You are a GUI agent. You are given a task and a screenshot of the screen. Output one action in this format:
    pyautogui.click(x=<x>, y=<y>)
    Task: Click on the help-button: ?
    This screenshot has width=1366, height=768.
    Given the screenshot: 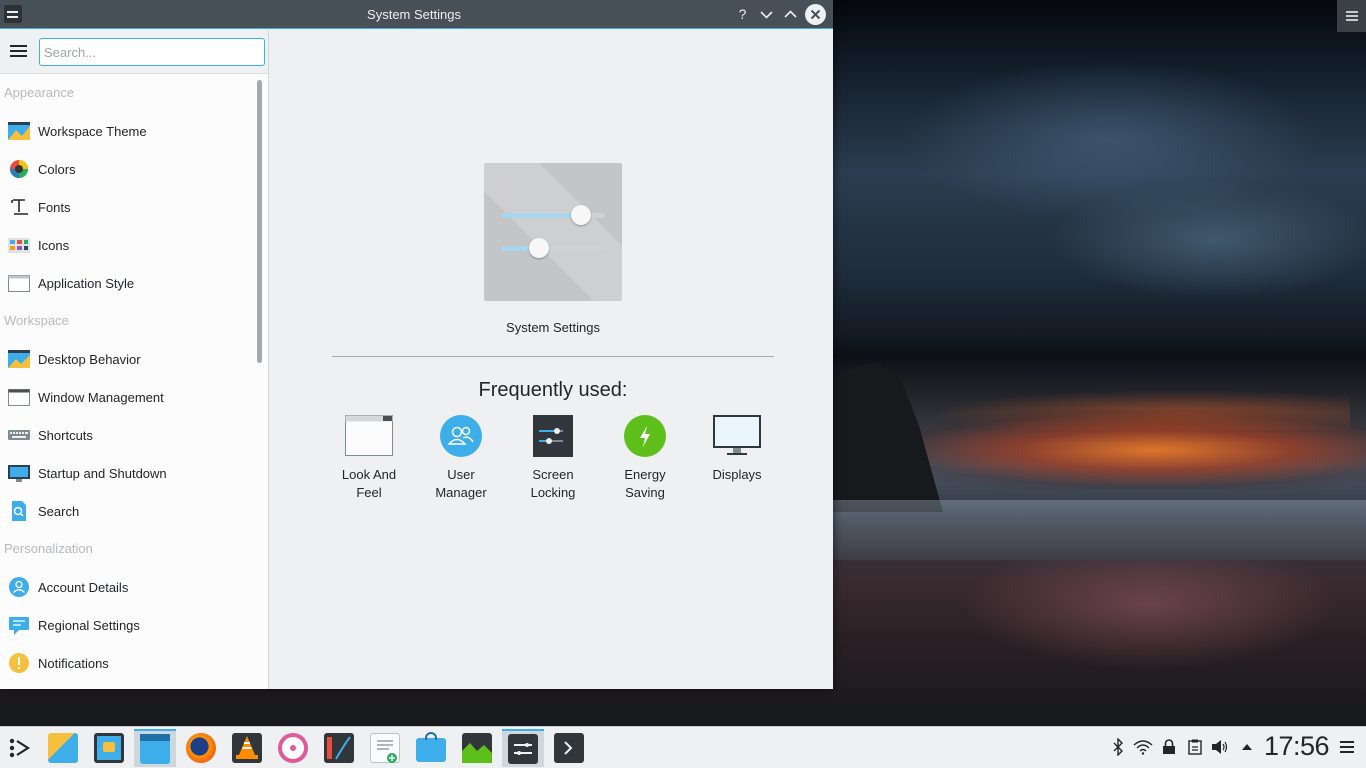 What is the action you would take?
    pyautogui.click(x=742, y=14)
    